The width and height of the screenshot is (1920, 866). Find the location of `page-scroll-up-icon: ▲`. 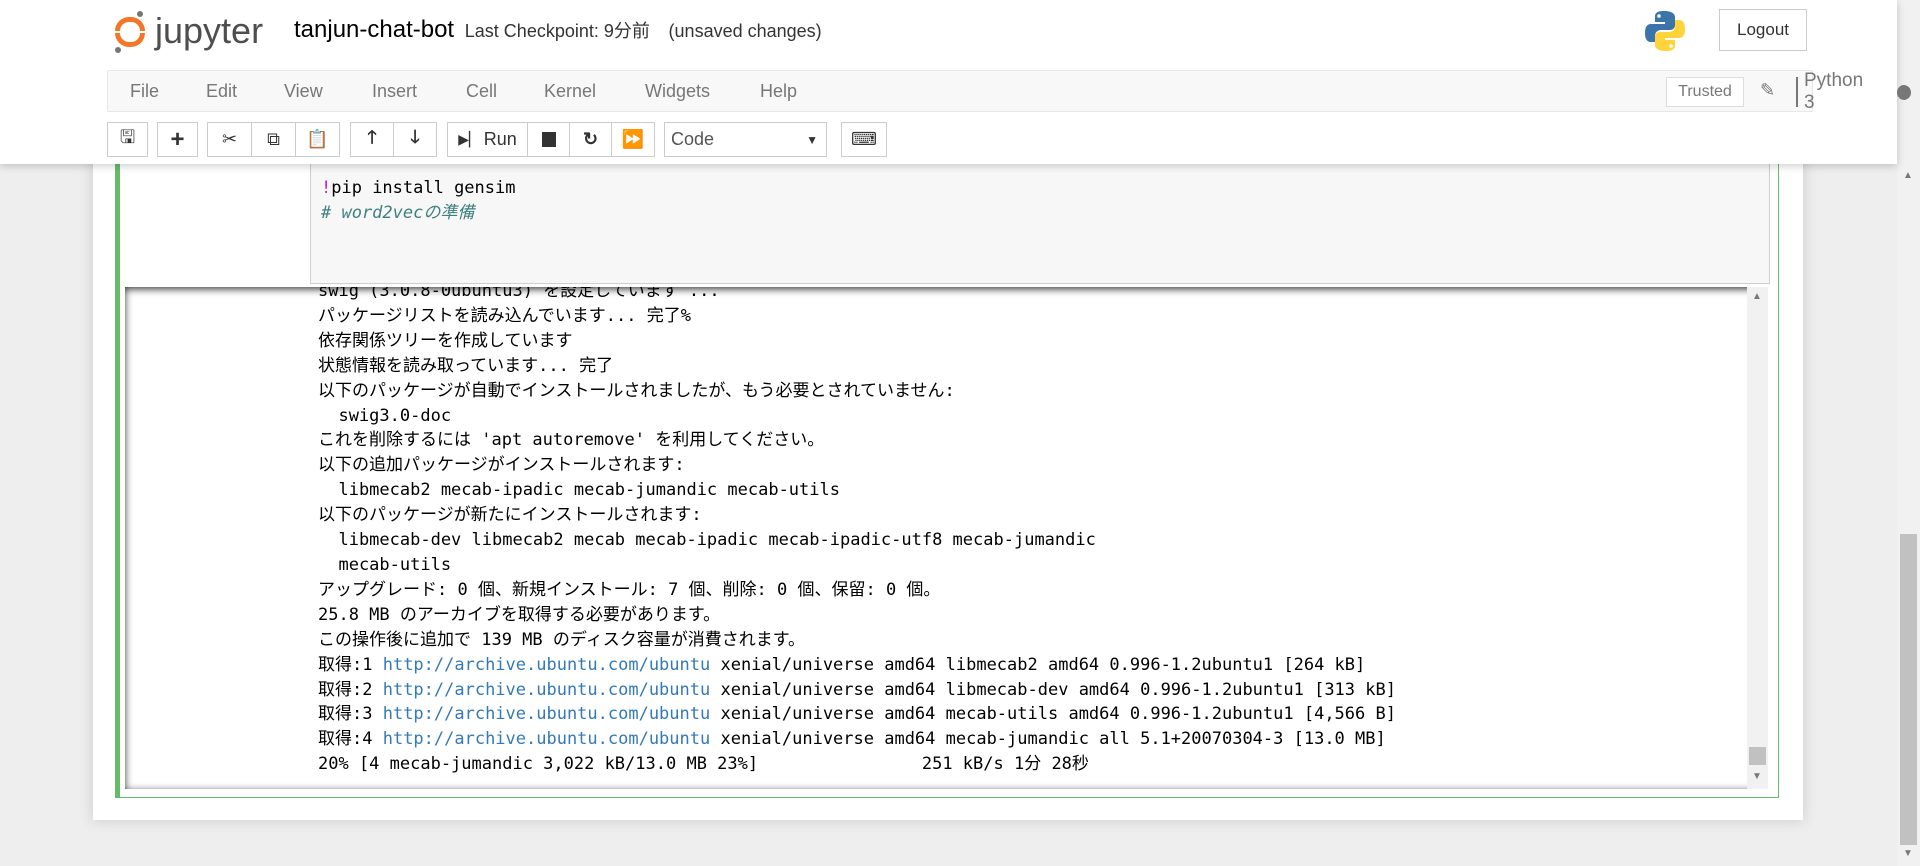

page-scroll-up-icon: ▲ is located at coordinates (1908, 175).